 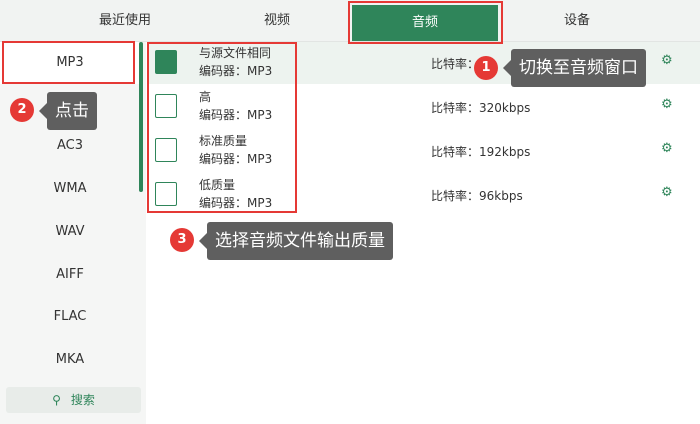 What do you see at coordinates (425, 23) in the screenshot?
I see `tab-audio: 音频` at bounding box center [425, 23].